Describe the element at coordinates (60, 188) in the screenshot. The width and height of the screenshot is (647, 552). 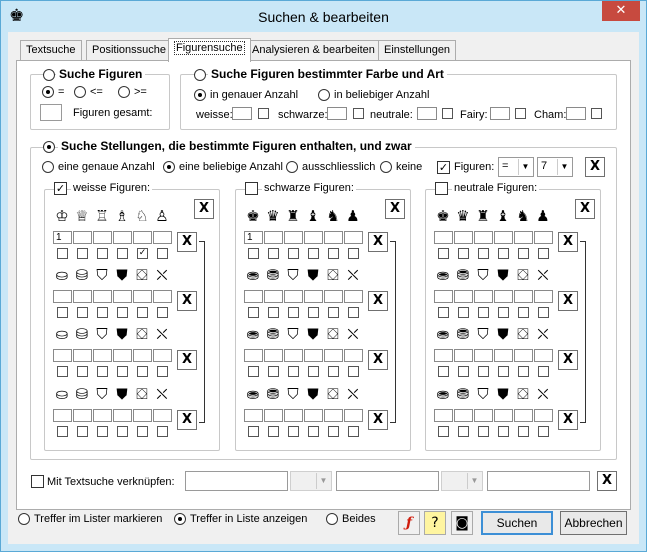
I see `group-check-0: ✓` at that location.